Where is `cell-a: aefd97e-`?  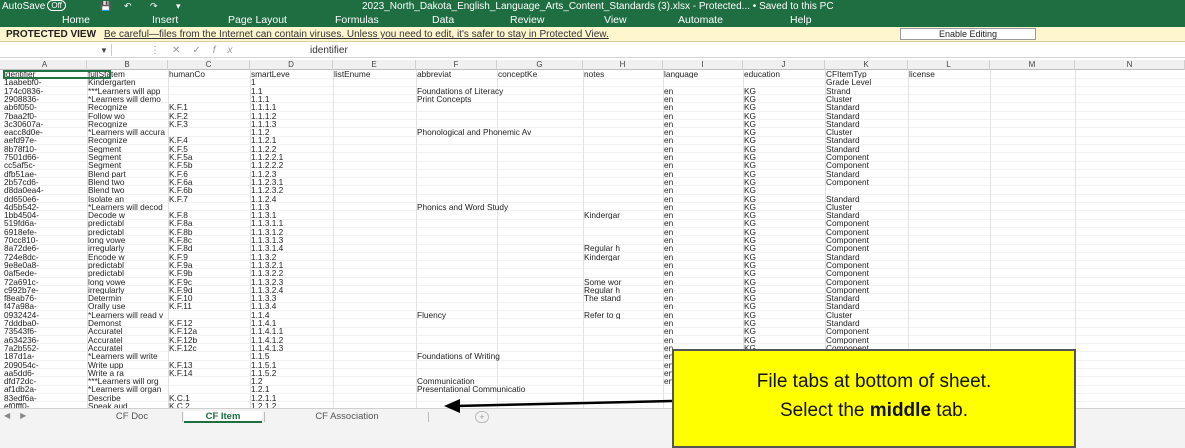
cell-a: aefd97e- is located at coordinates (45, 140).